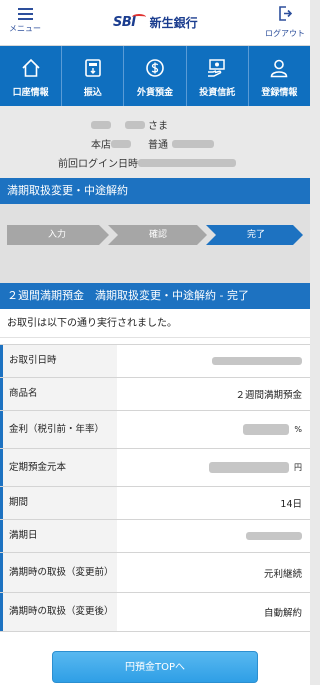 The width and height of the screenshot is (320, 685). What do you see at coordinates (58, 536) in the screenshot?
I see `row-label: 満期日` at bounding box center [58, 536].